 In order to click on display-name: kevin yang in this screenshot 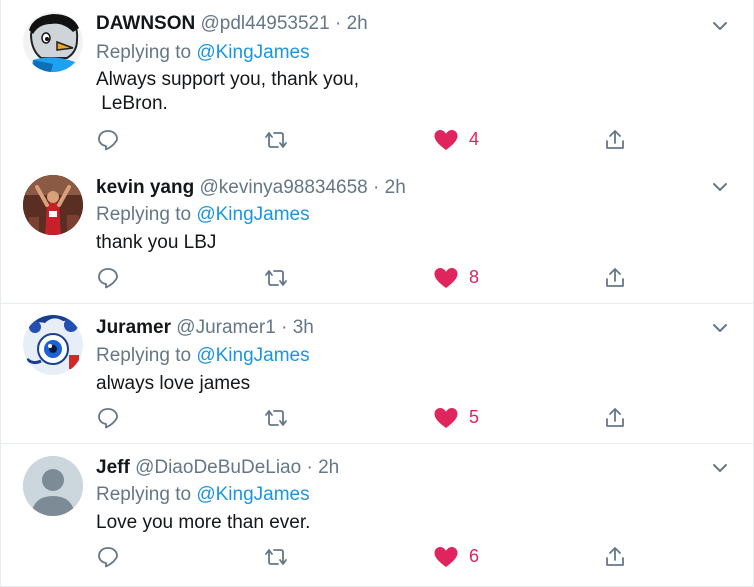, I will do `click(145, 187)`.